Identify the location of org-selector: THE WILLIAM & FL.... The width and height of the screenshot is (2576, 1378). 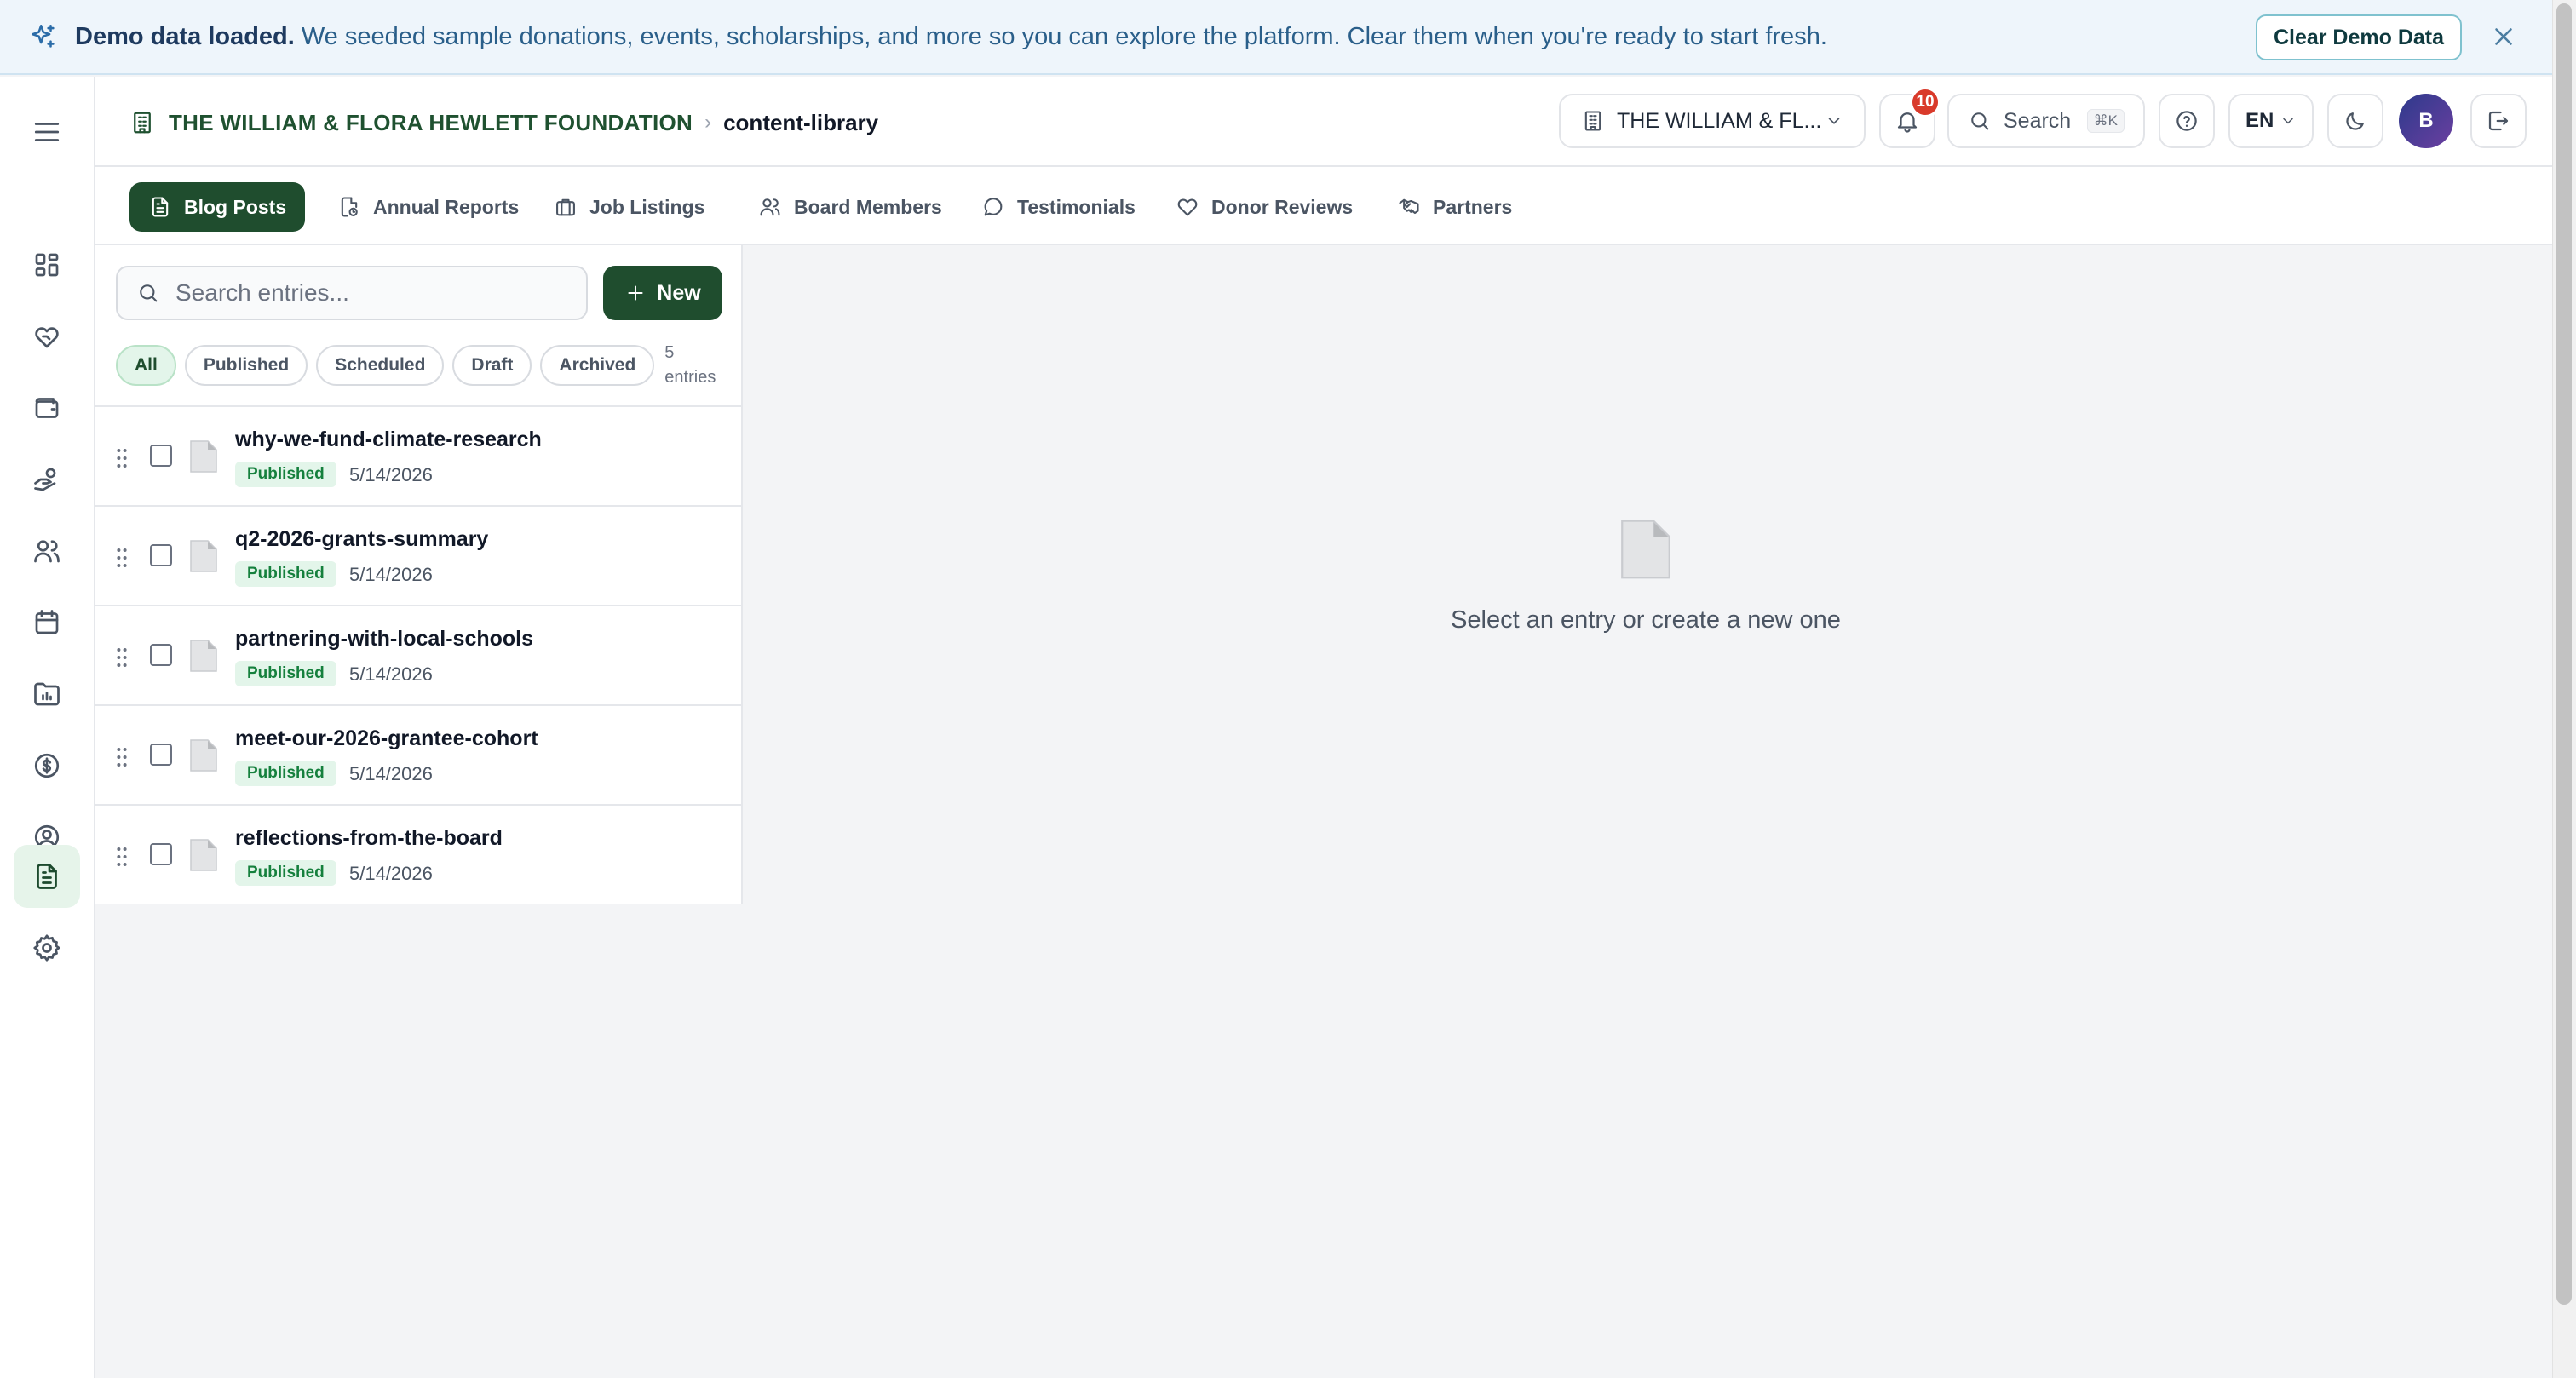
(1713, 121).